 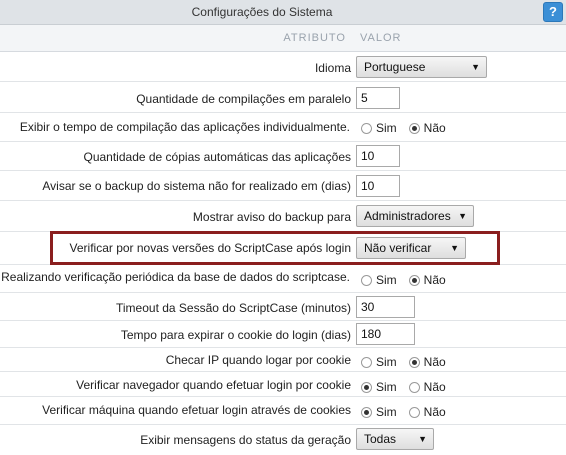 I want to click on tempo-compilacao-radio-group: Sim Não, so click(x=403, y=128).